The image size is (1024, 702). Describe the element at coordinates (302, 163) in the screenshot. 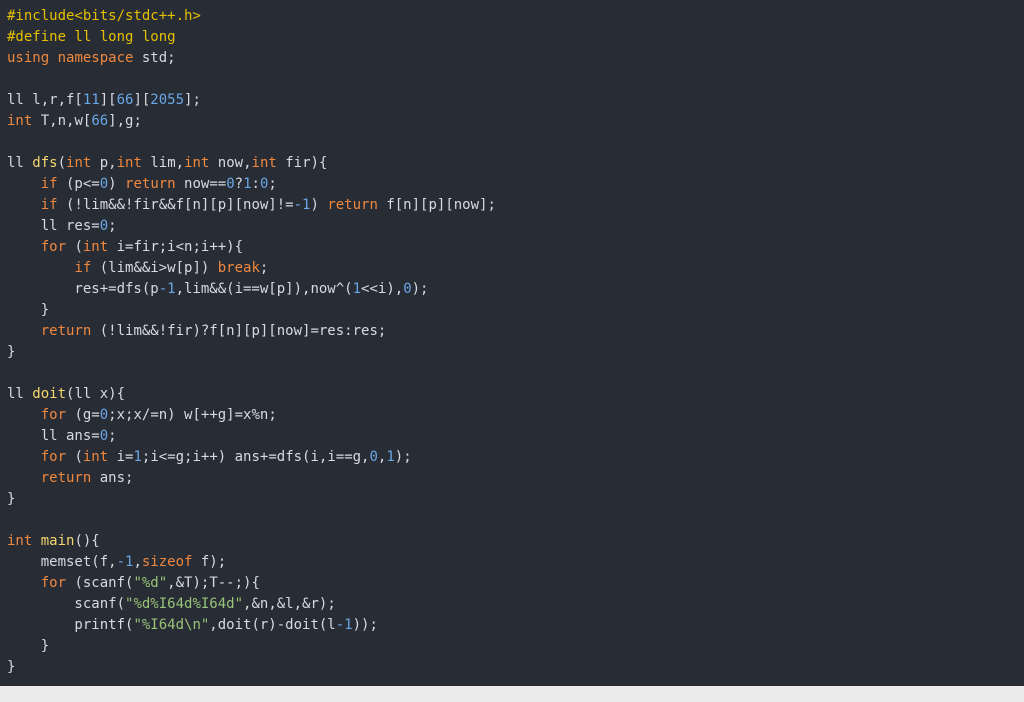

I see `code-token-plain: fir){` at that location.